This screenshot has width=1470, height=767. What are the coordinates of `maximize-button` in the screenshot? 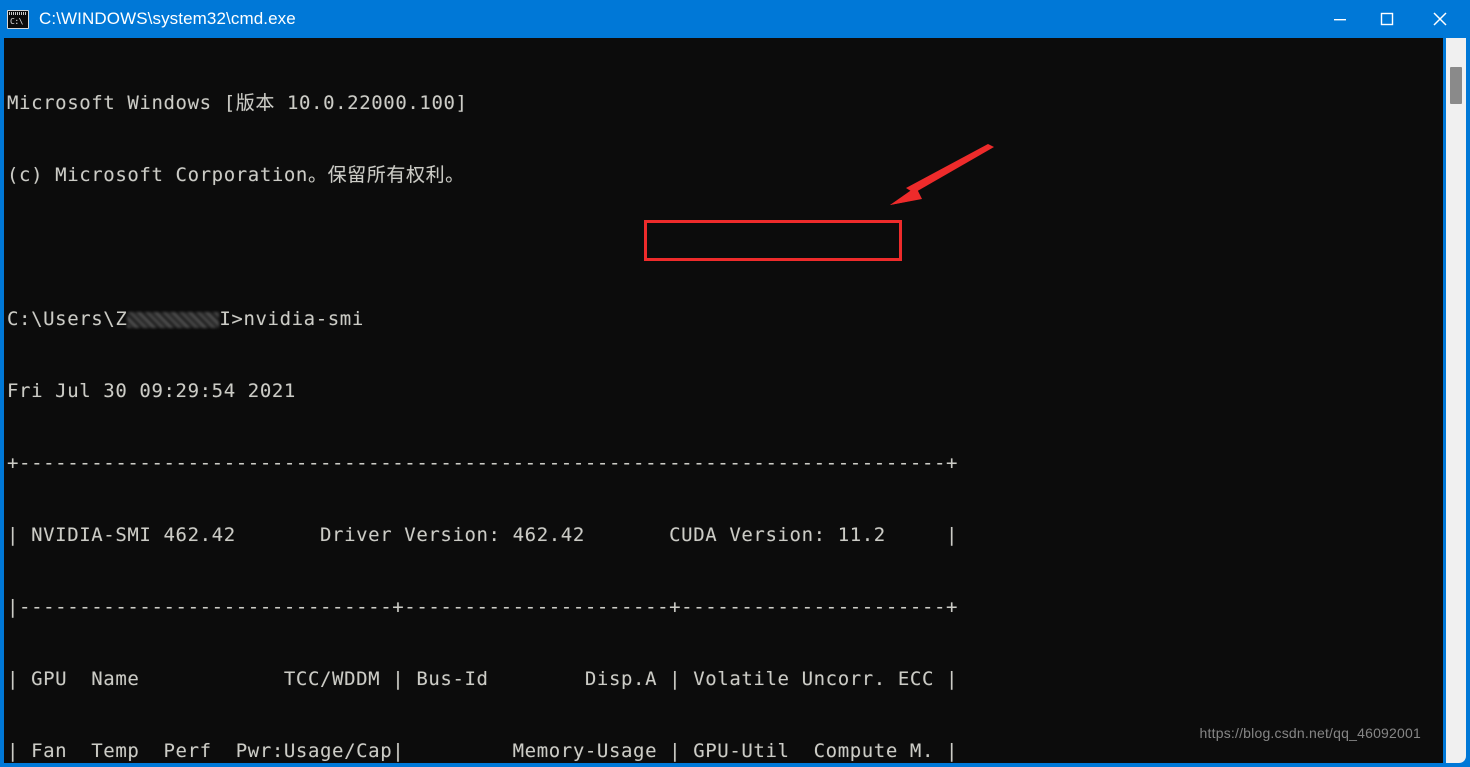 It's located at (1386, 19).